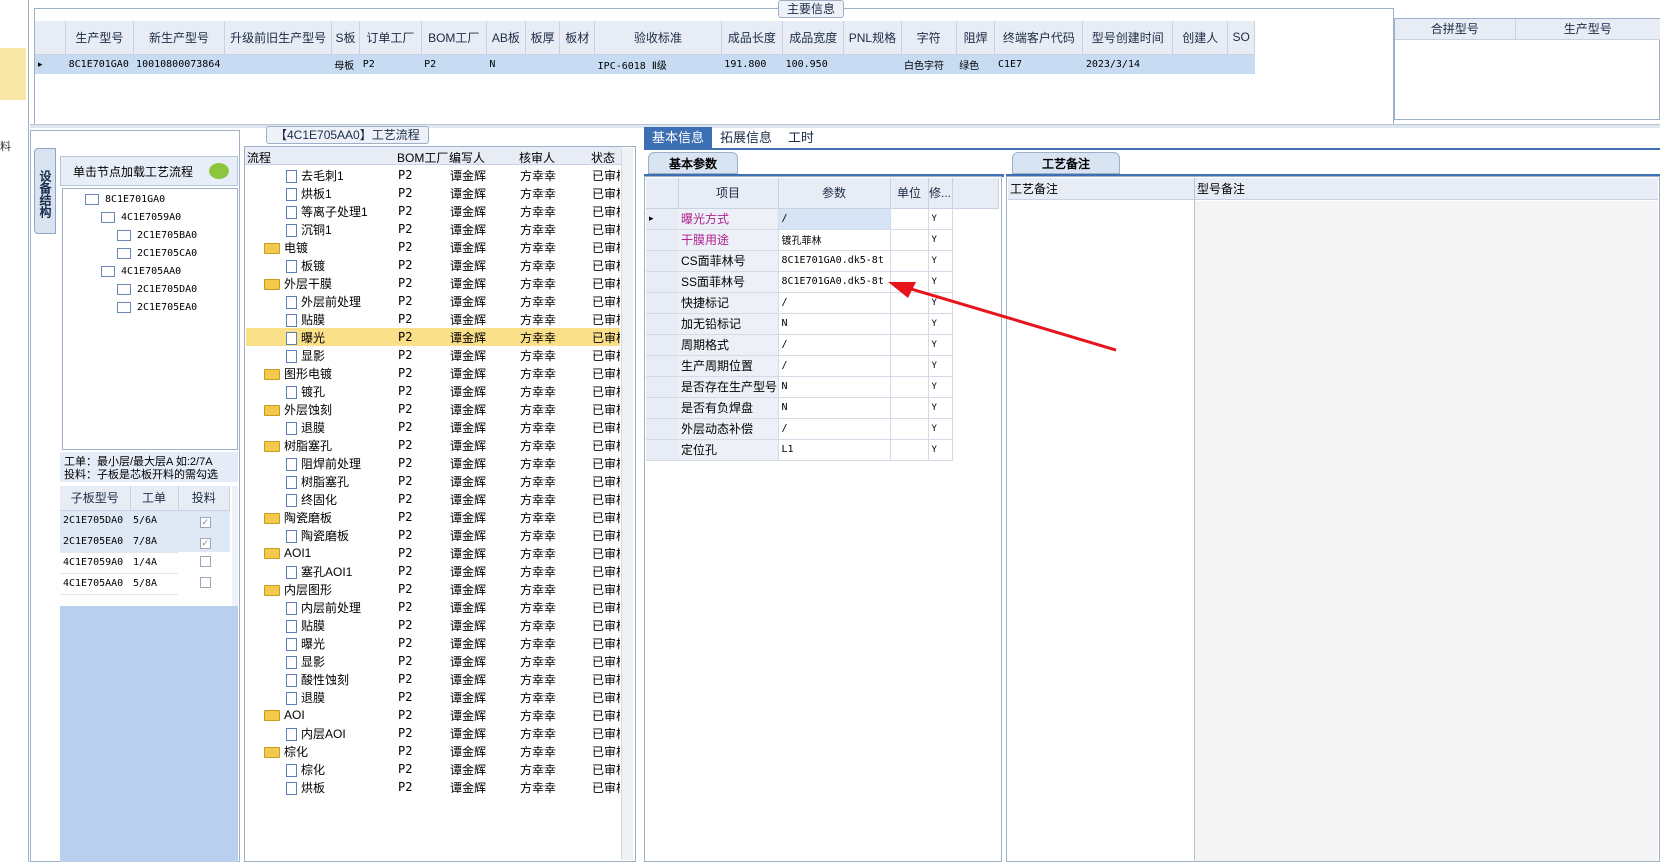 This screenshot has height=862, width=1660. I want to click on main-col-10: 成品长度, so click(752, 38).